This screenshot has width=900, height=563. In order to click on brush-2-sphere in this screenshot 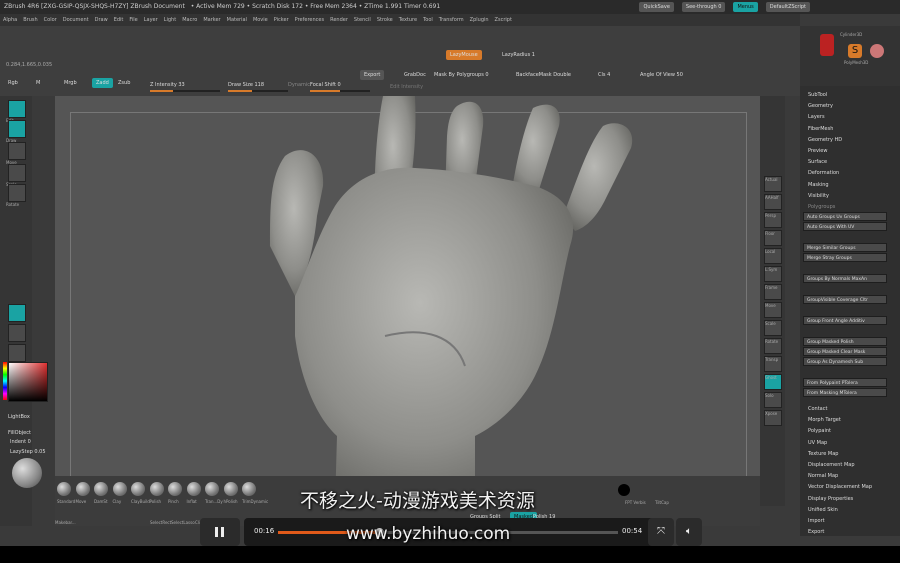, I will do `click(101, 489)`.